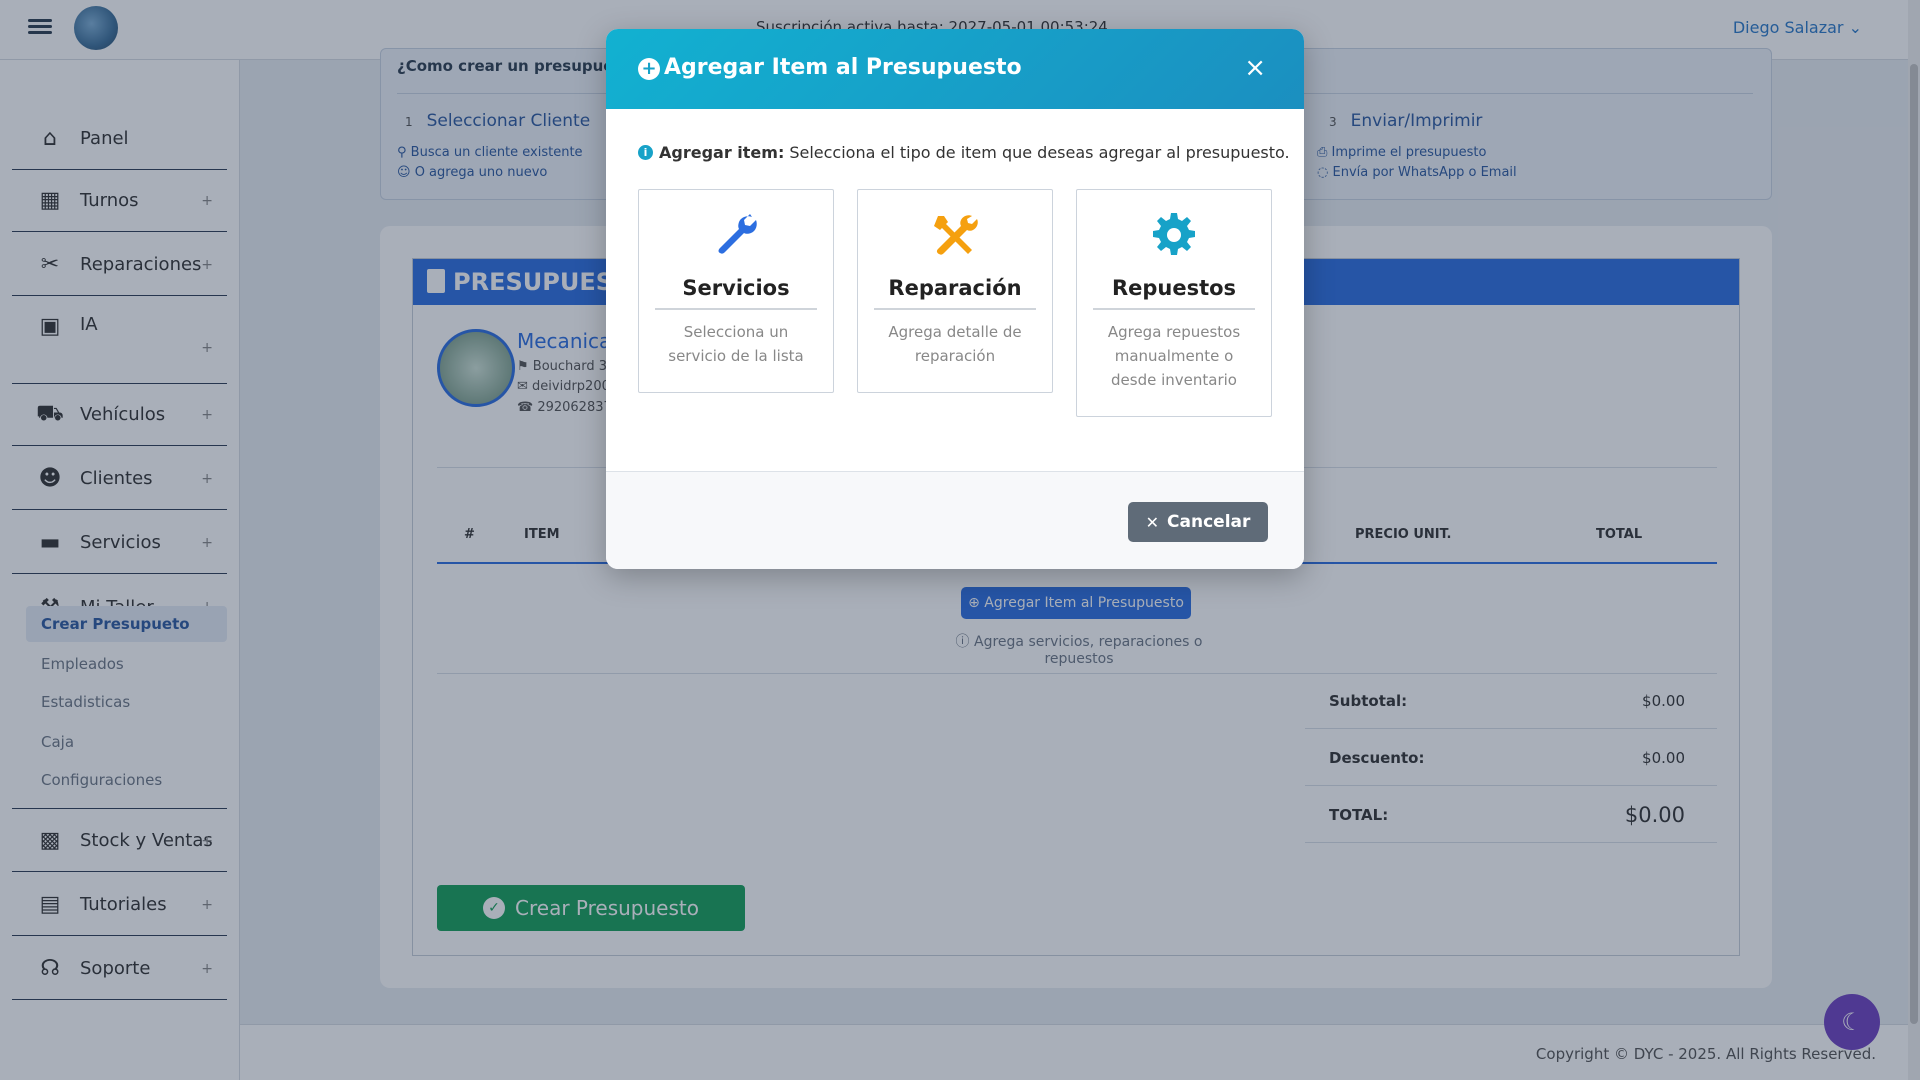  What do you see at coordinates (955, 520) in the screenshot?
I see `modal-footer: ✕ Cancelar` at bounding box center [955, 520].